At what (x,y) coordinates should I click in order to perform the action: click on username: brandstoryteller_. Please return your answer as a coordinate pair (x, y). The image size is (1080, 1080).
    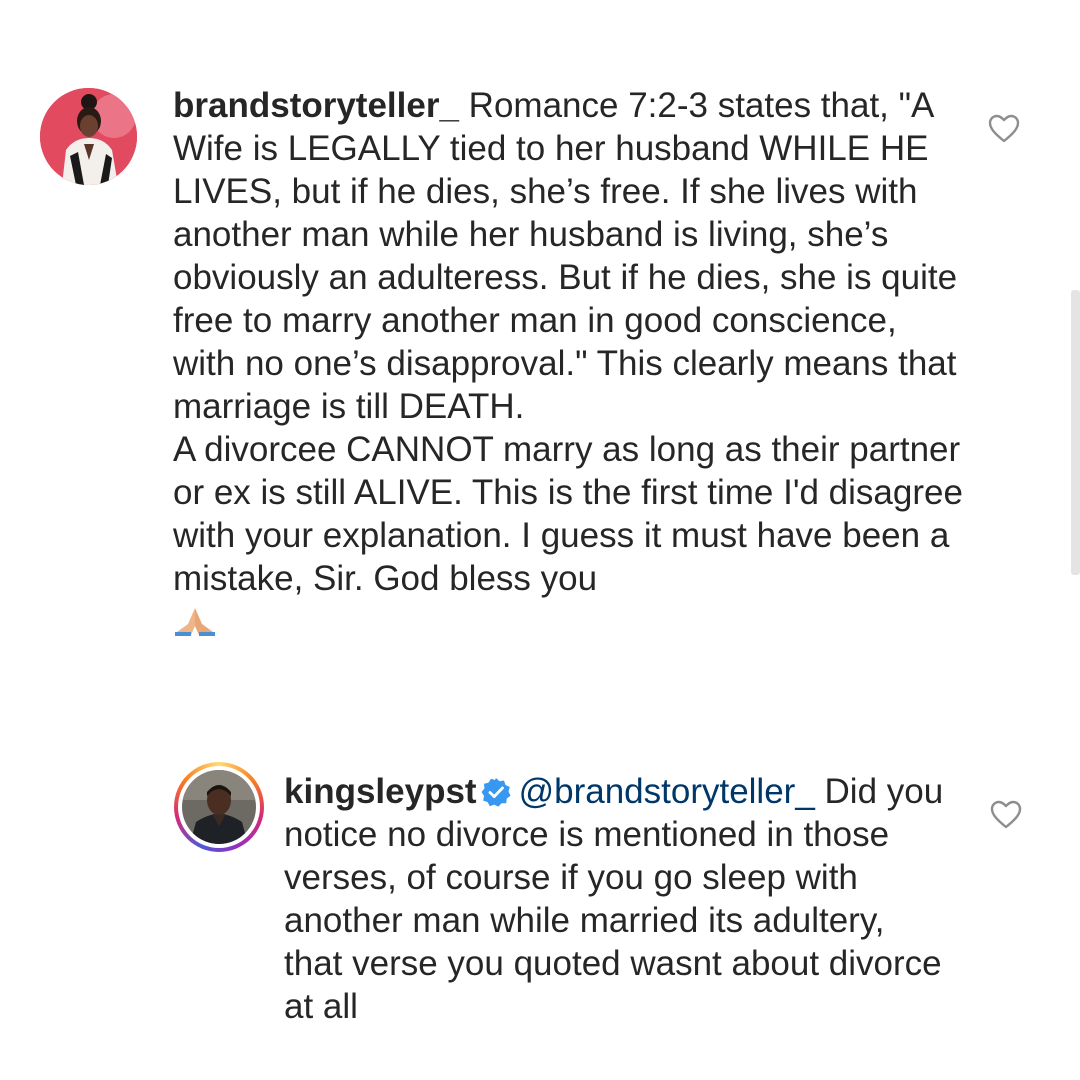
    Looking at the image, I should click on (316, 105).